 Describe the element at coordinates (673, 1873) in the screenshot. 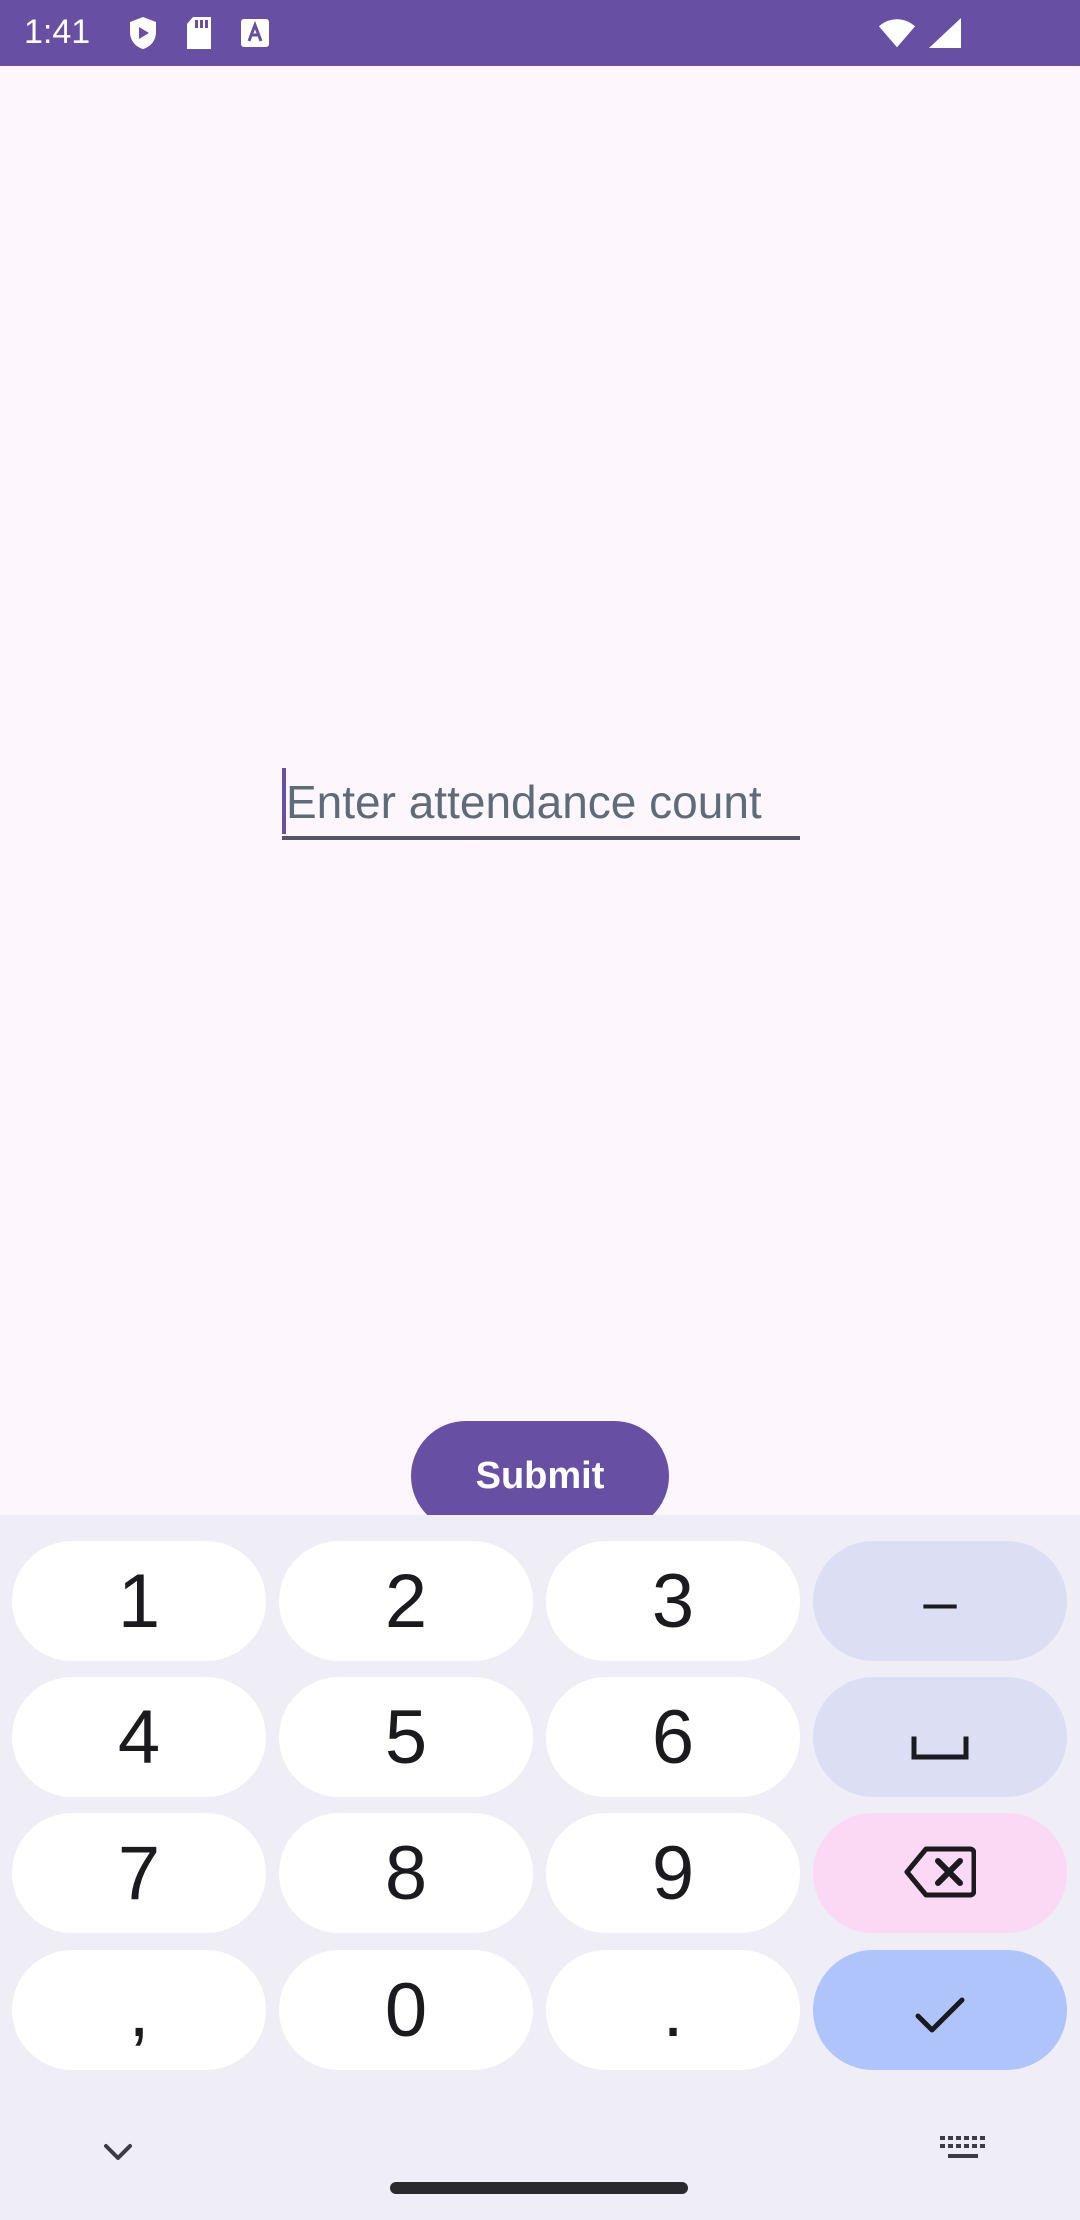

I see `key-9: 9` at that location.